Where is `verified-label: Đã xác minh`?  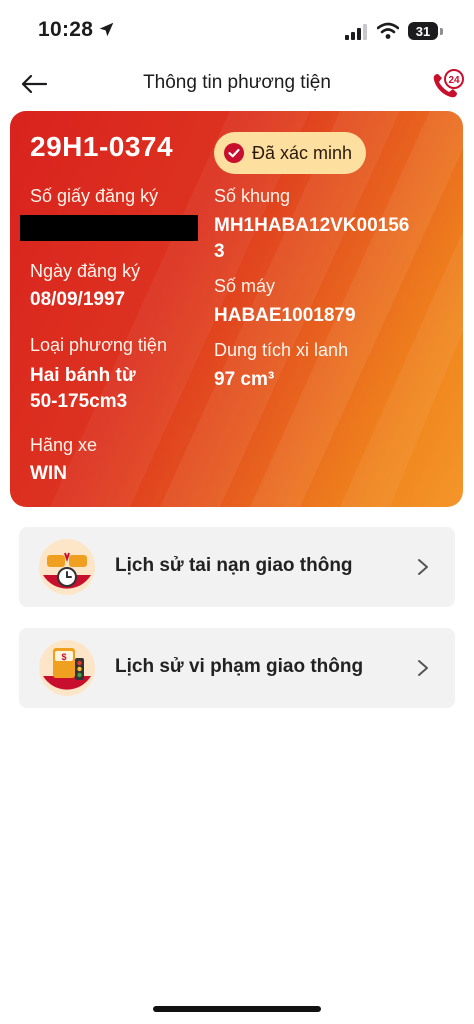
verified-label: Đã xác minh is located at coordinates (302, 152).